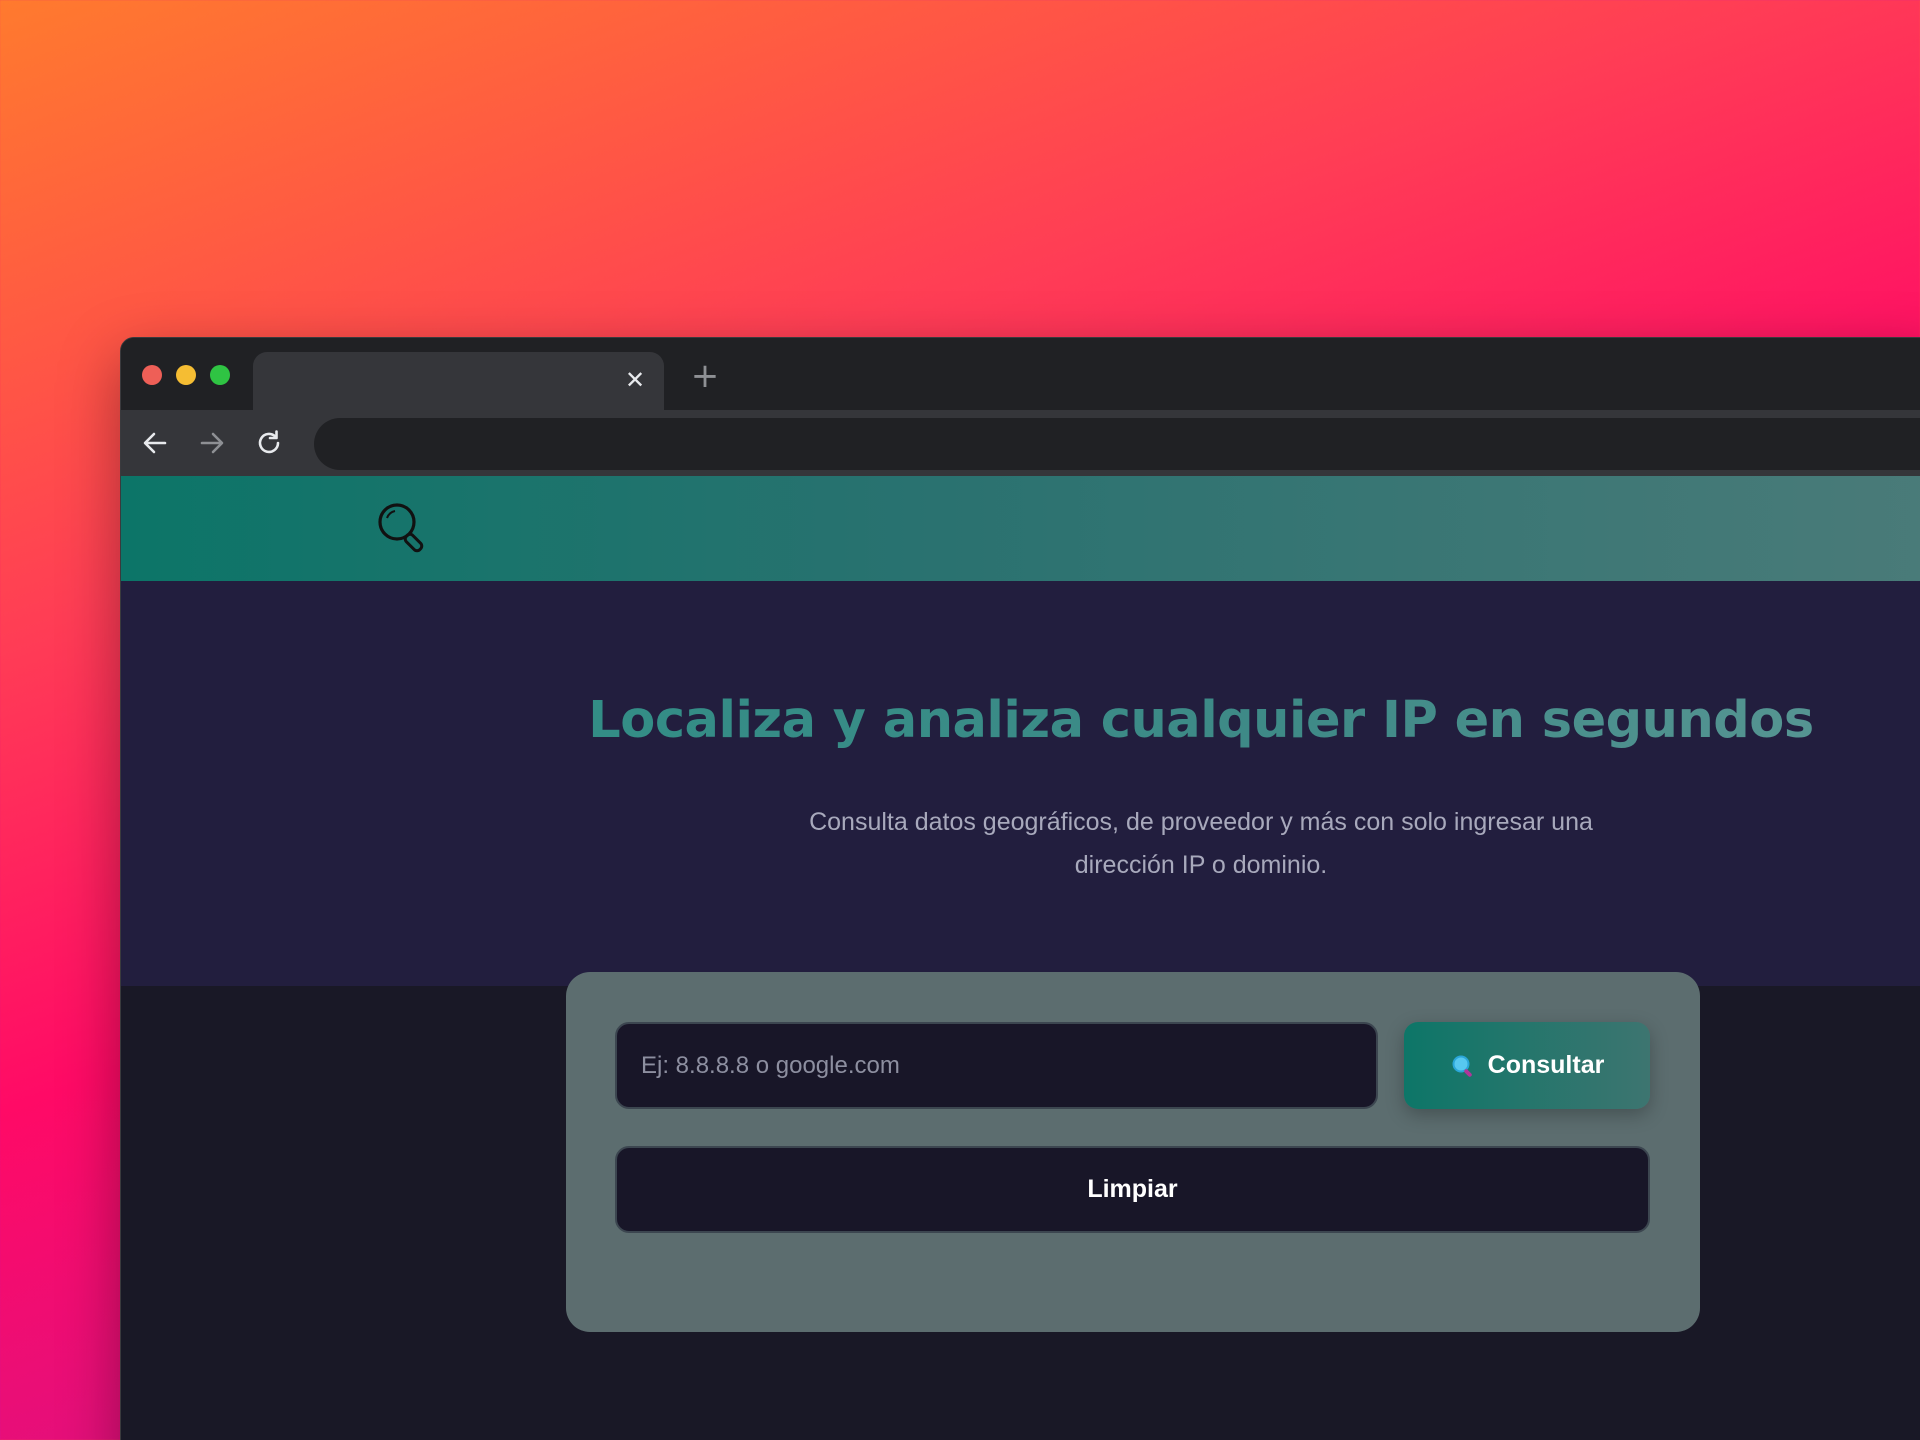  What do you see at coordinates (403, 528) in the screenshot?
I see `magnifier-icon` at bounding box center [403, 528].